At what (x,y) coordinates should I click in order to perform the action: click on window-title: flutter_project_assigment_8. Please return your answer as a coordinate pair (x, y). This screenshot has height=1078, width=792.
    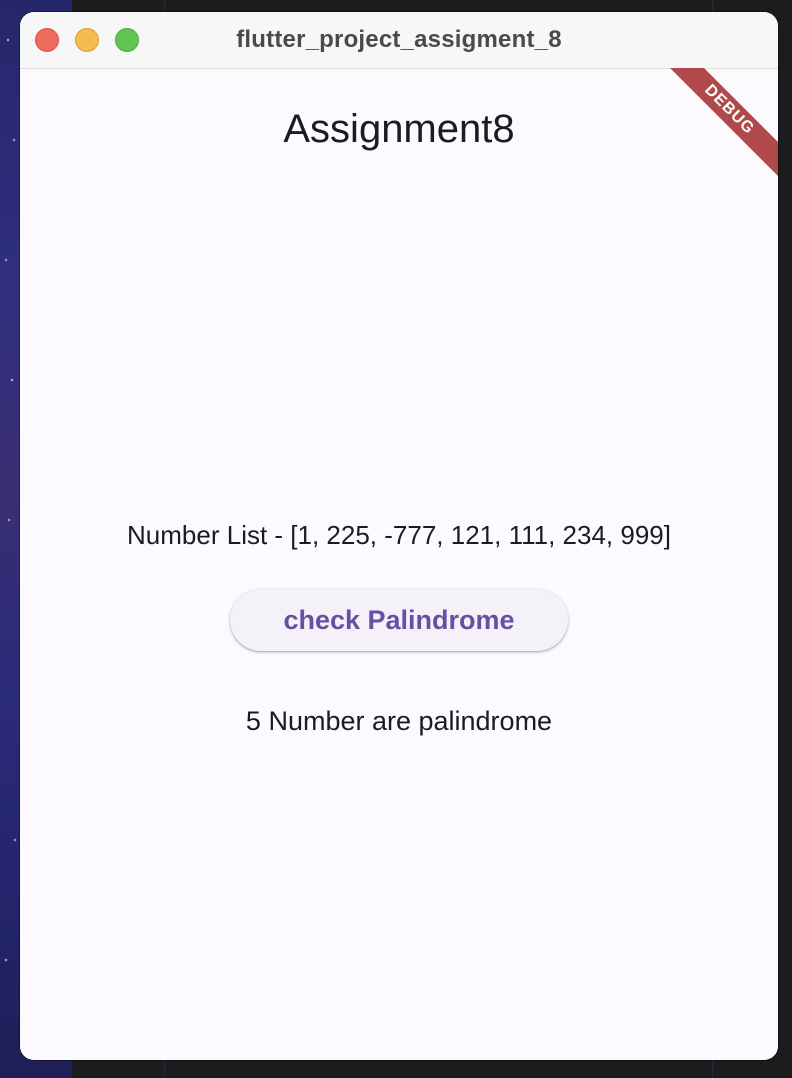
    Looking at the image, I should click on (399, 39).